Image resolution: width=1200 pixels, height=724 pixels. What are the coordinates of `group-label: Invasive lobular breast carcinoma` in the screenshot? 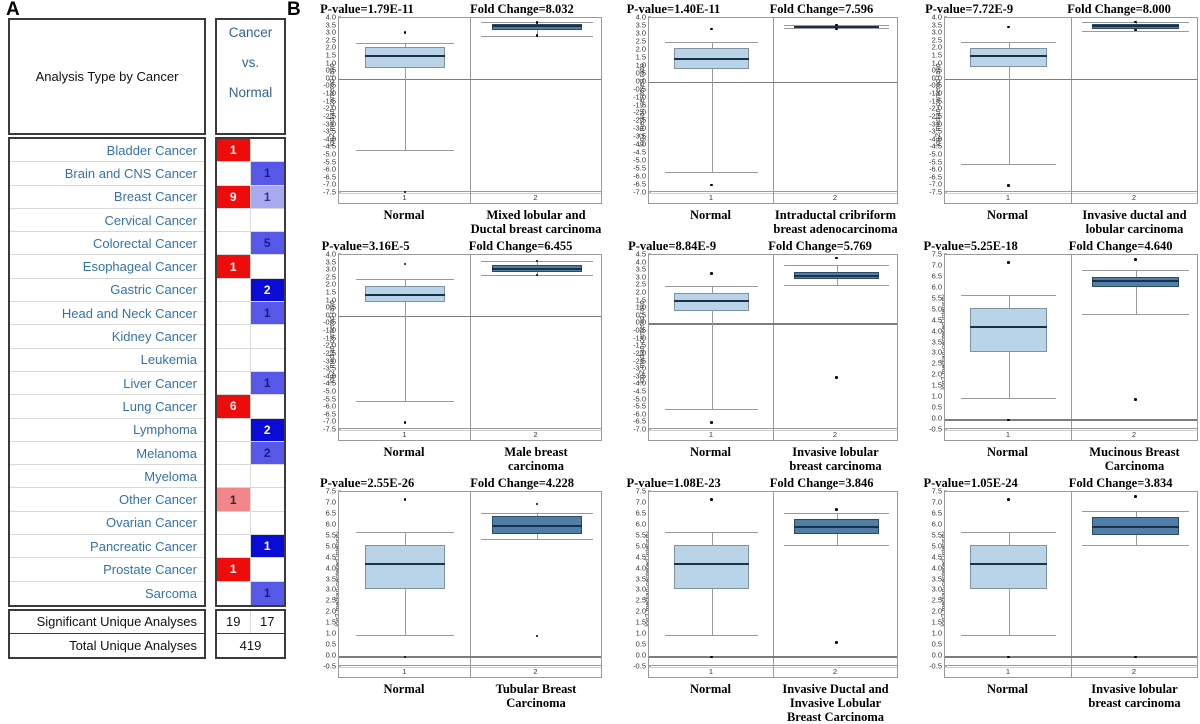 It's located at (835, 459).